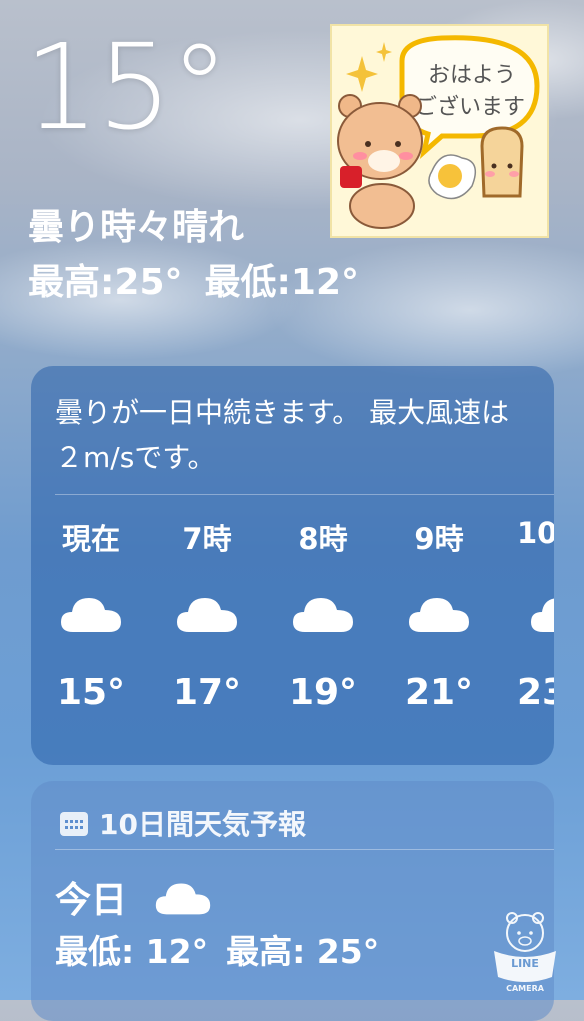 The image size is (584, 1021). I want to click on greeting-sticker: おはよう ございます, so click(439, 131).